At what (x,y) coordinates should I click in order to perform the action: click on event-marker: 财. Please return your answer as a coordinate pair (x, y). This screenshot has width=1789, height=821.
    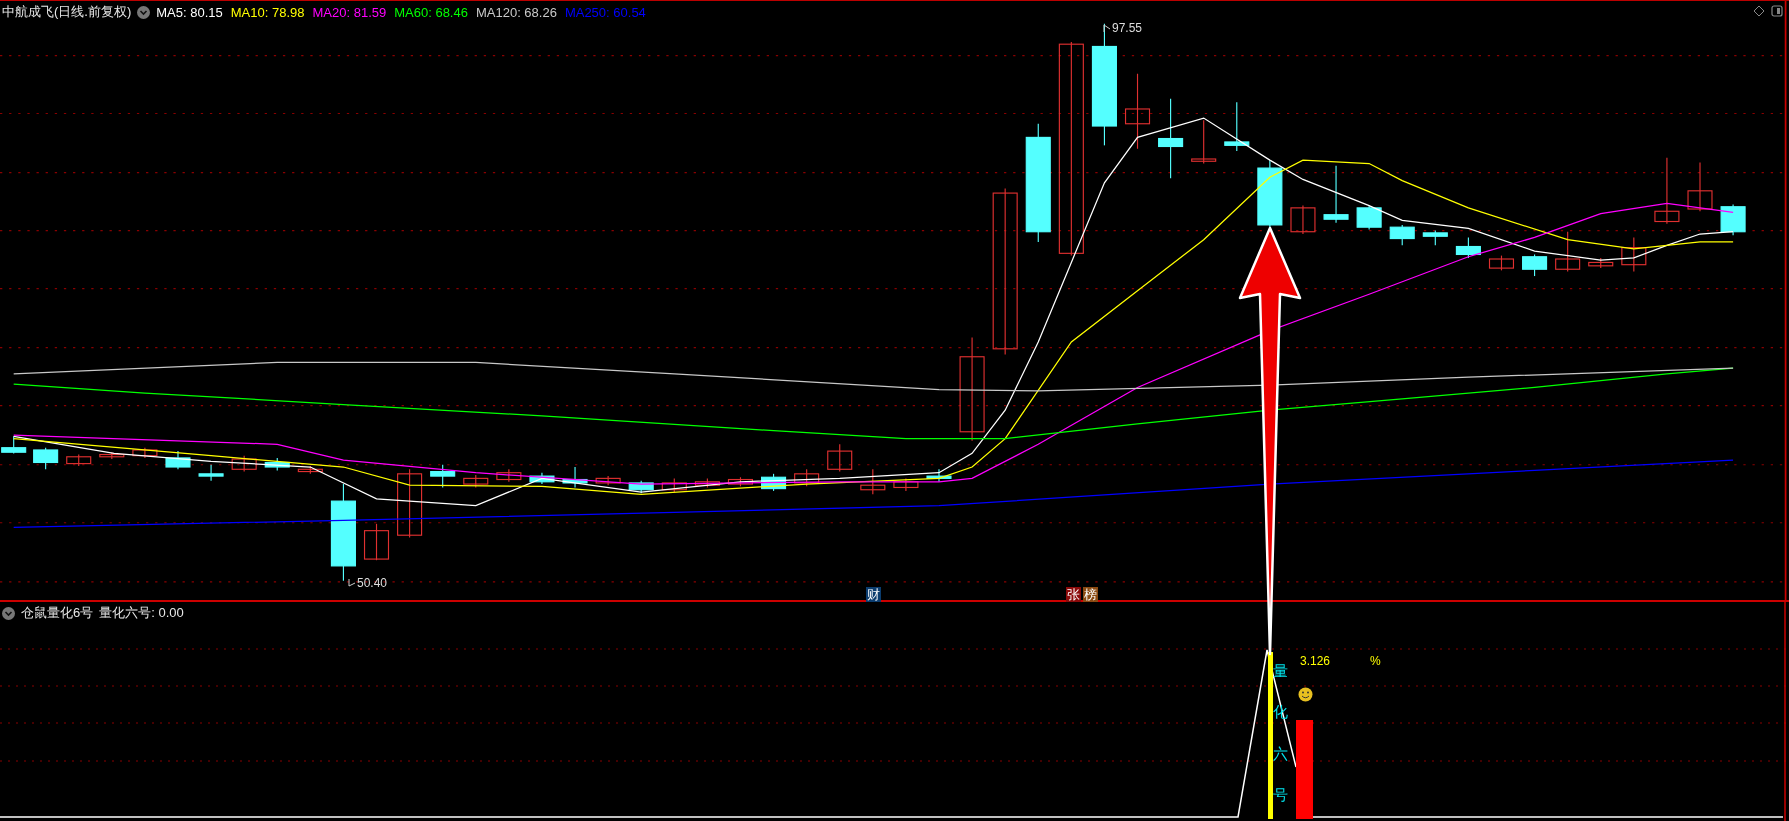
    Looking at the image, I should click on (873, 594).